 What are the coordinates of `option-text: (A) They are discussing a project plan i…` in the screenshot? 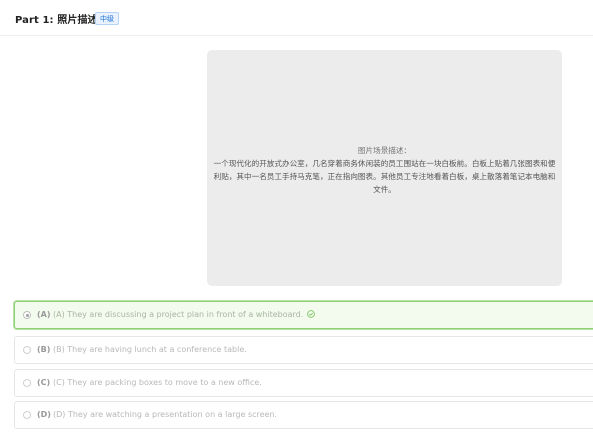 It's located at (178, 314).